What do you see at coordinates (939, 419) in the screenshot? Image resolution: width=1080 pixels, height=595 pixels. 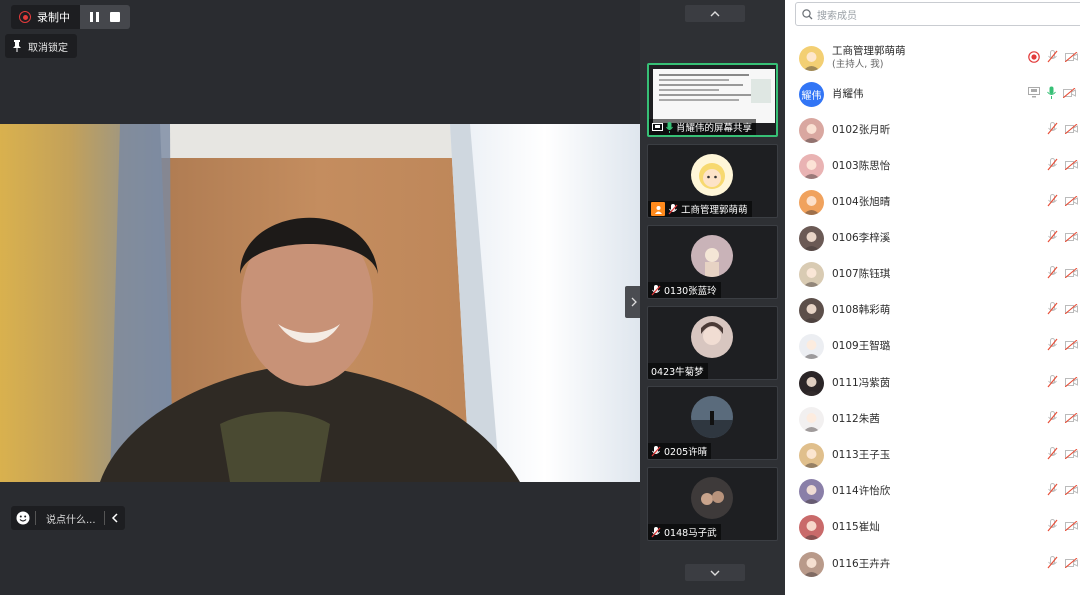 I see `member-row: 0112朱茜` at bounding box center [939, 419].